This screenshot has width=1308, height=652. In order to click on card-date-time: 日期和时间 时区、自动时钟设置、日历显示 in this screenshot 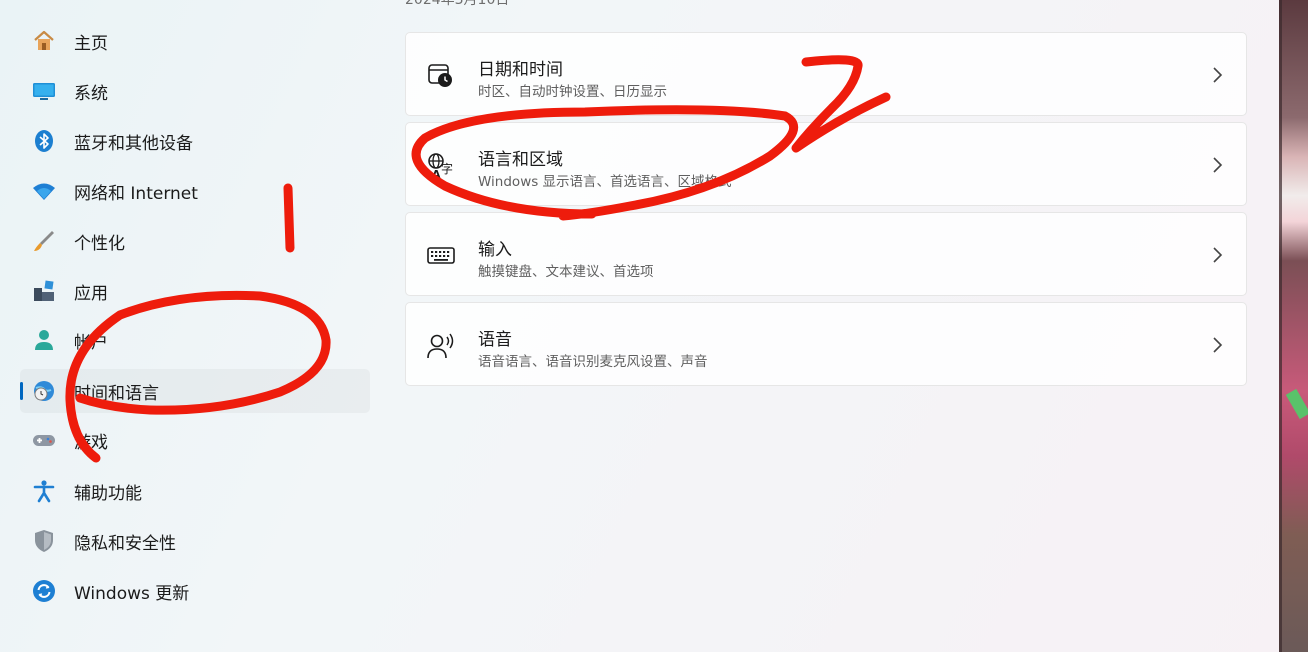, I will do `click(826, 74)`.